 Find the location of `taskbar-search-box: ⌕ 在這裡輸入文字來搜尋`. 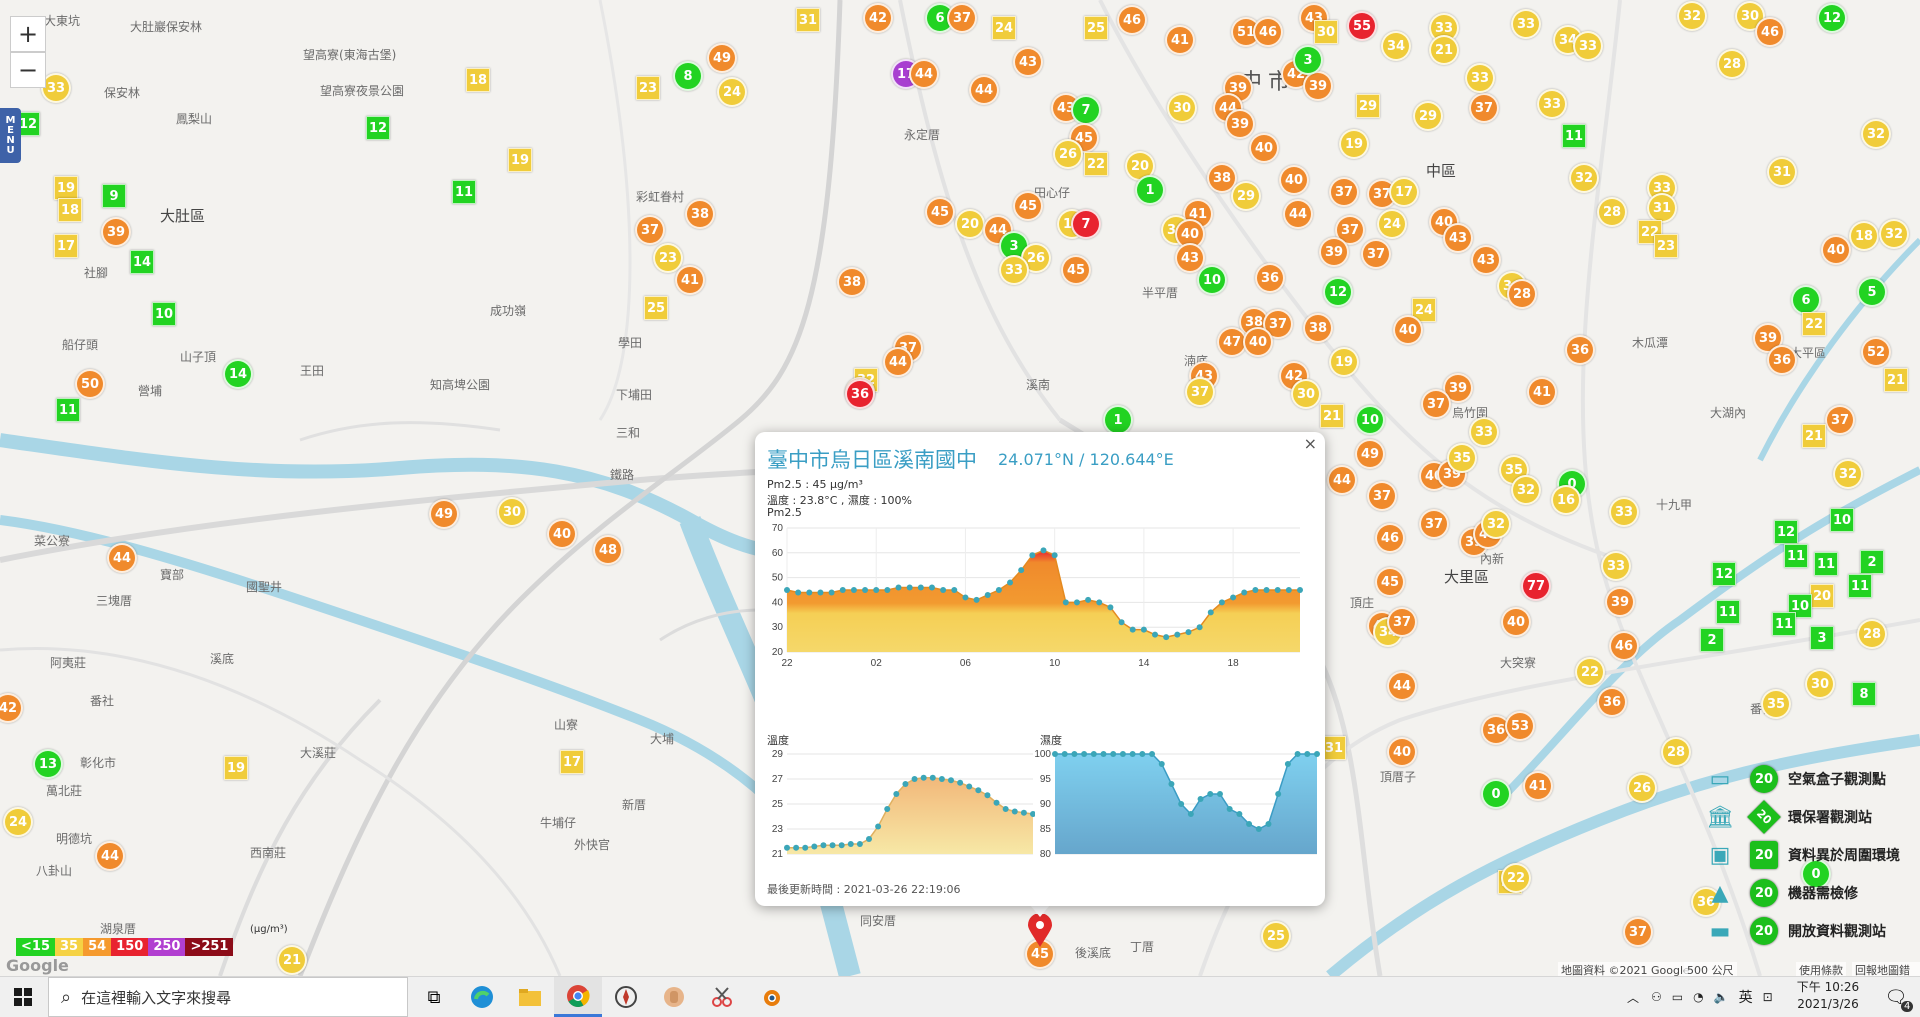

taskbar-search-box: ⌕ 在這裡輸入文字來搜尋 is located at coordinates (228, 997).